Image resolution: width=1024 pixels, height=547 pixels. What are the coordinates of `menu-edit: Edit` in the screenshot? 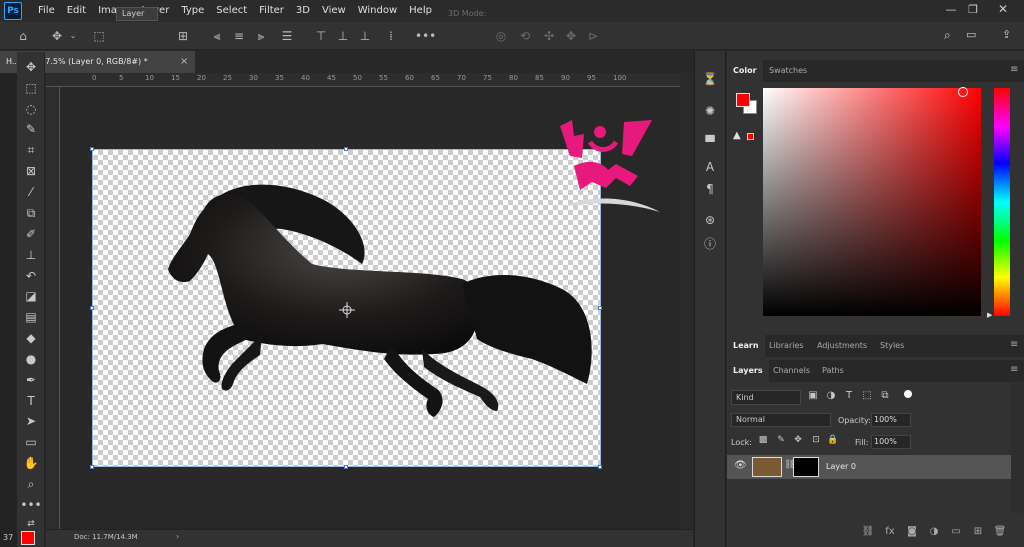 It's located at (76, 11).